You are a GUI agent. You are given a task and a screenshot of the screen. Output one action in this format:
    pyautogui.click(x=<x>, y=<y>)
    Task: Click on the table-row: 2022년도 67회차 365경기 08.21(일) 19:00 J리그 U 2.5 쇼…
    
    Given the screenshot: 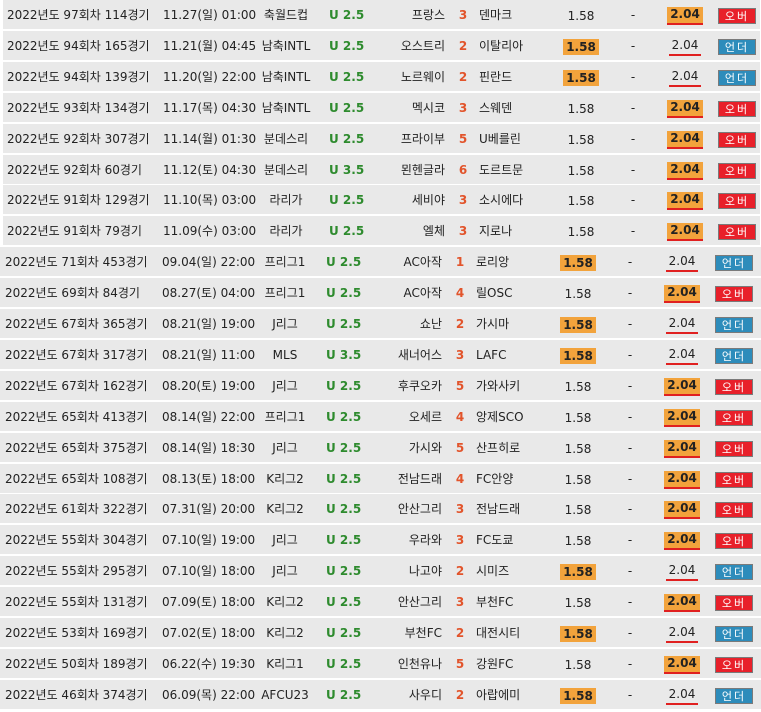 What is the action you would take?
    pyautogui.click(x=380, y=324)
    